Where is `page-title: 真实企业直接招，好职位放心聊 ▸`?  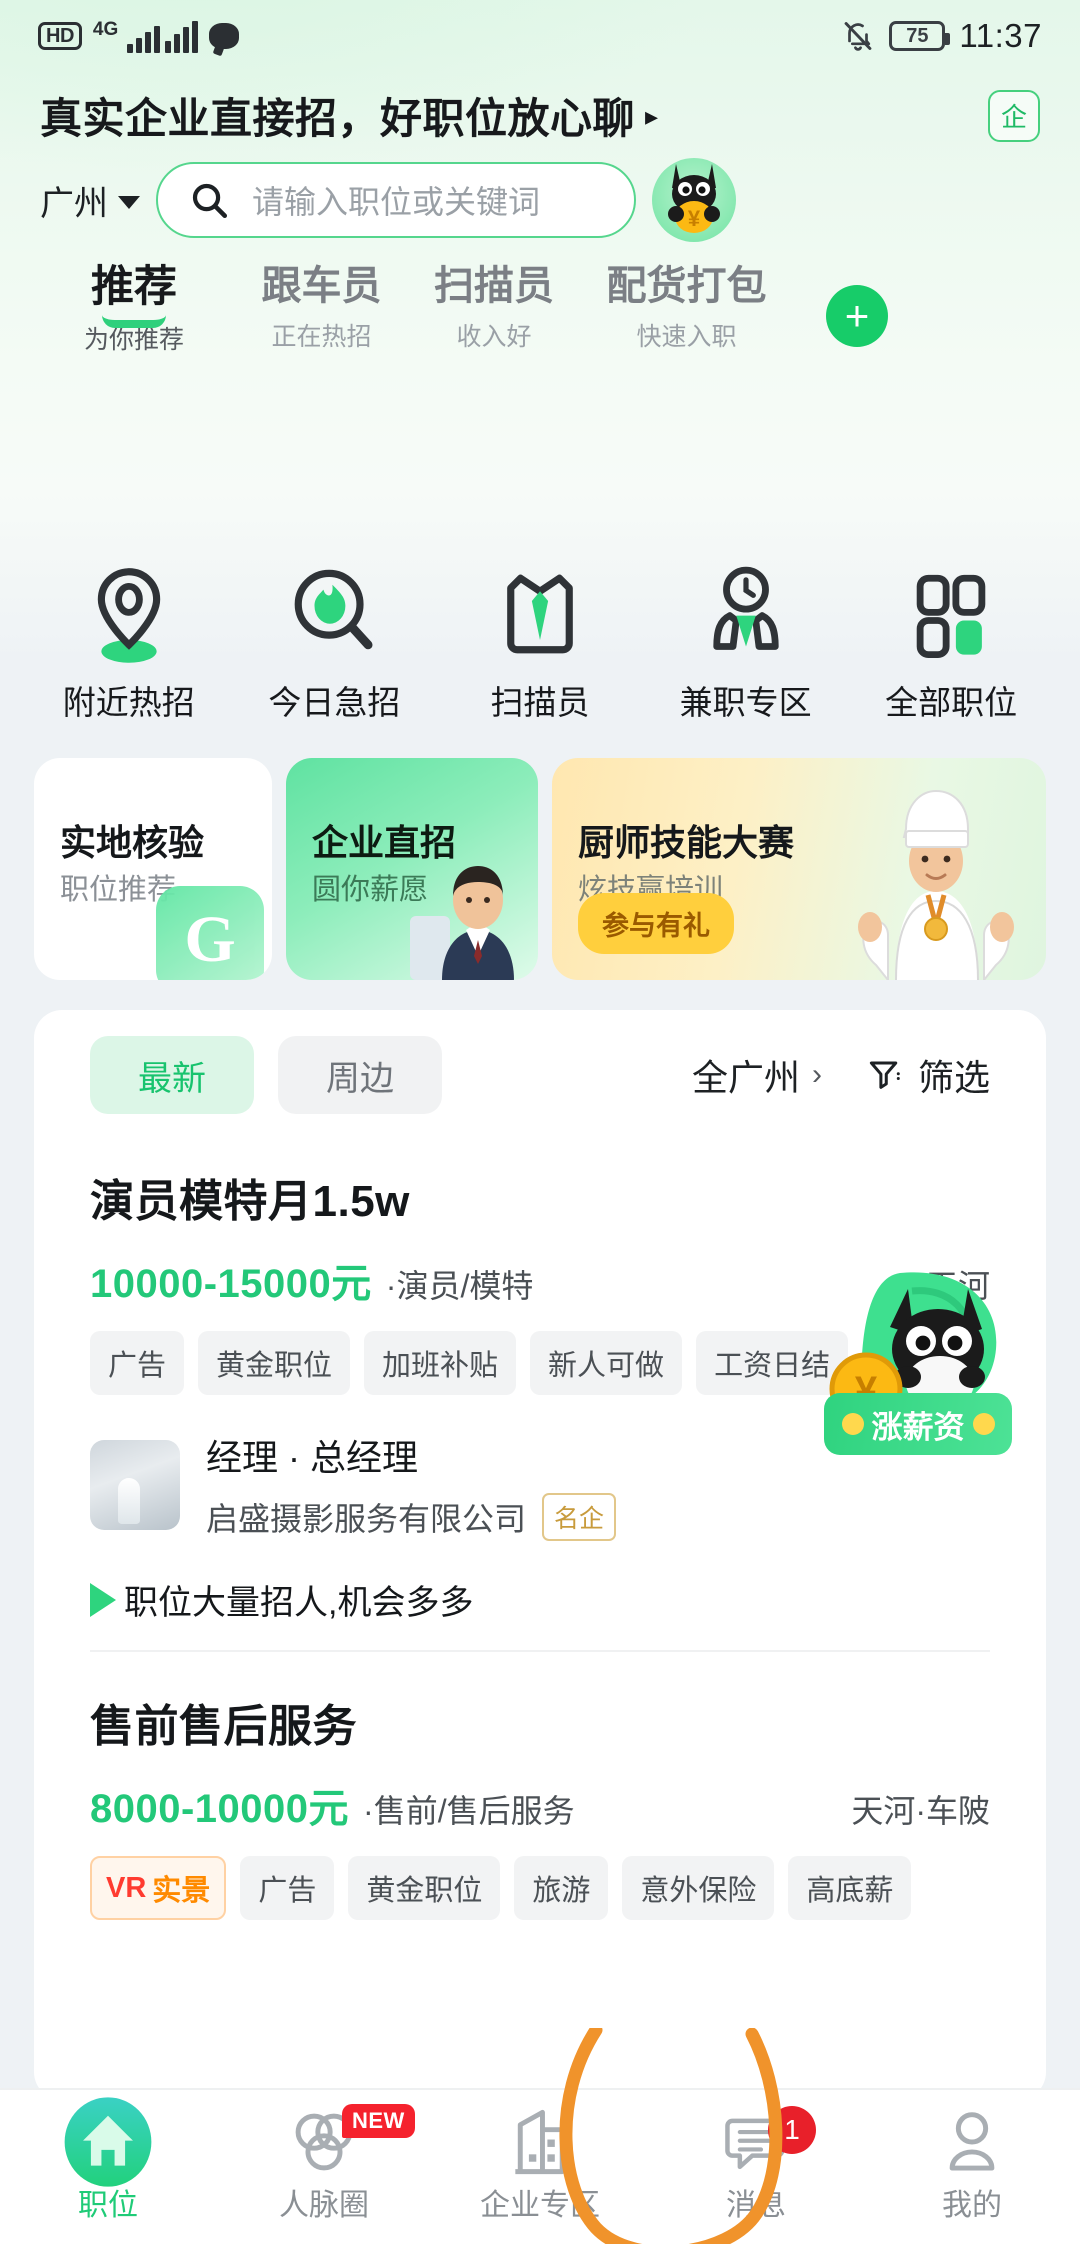 page-title: 真实企业直接招，好职位放心聊 ▸ is located at coordinates (349, 115).